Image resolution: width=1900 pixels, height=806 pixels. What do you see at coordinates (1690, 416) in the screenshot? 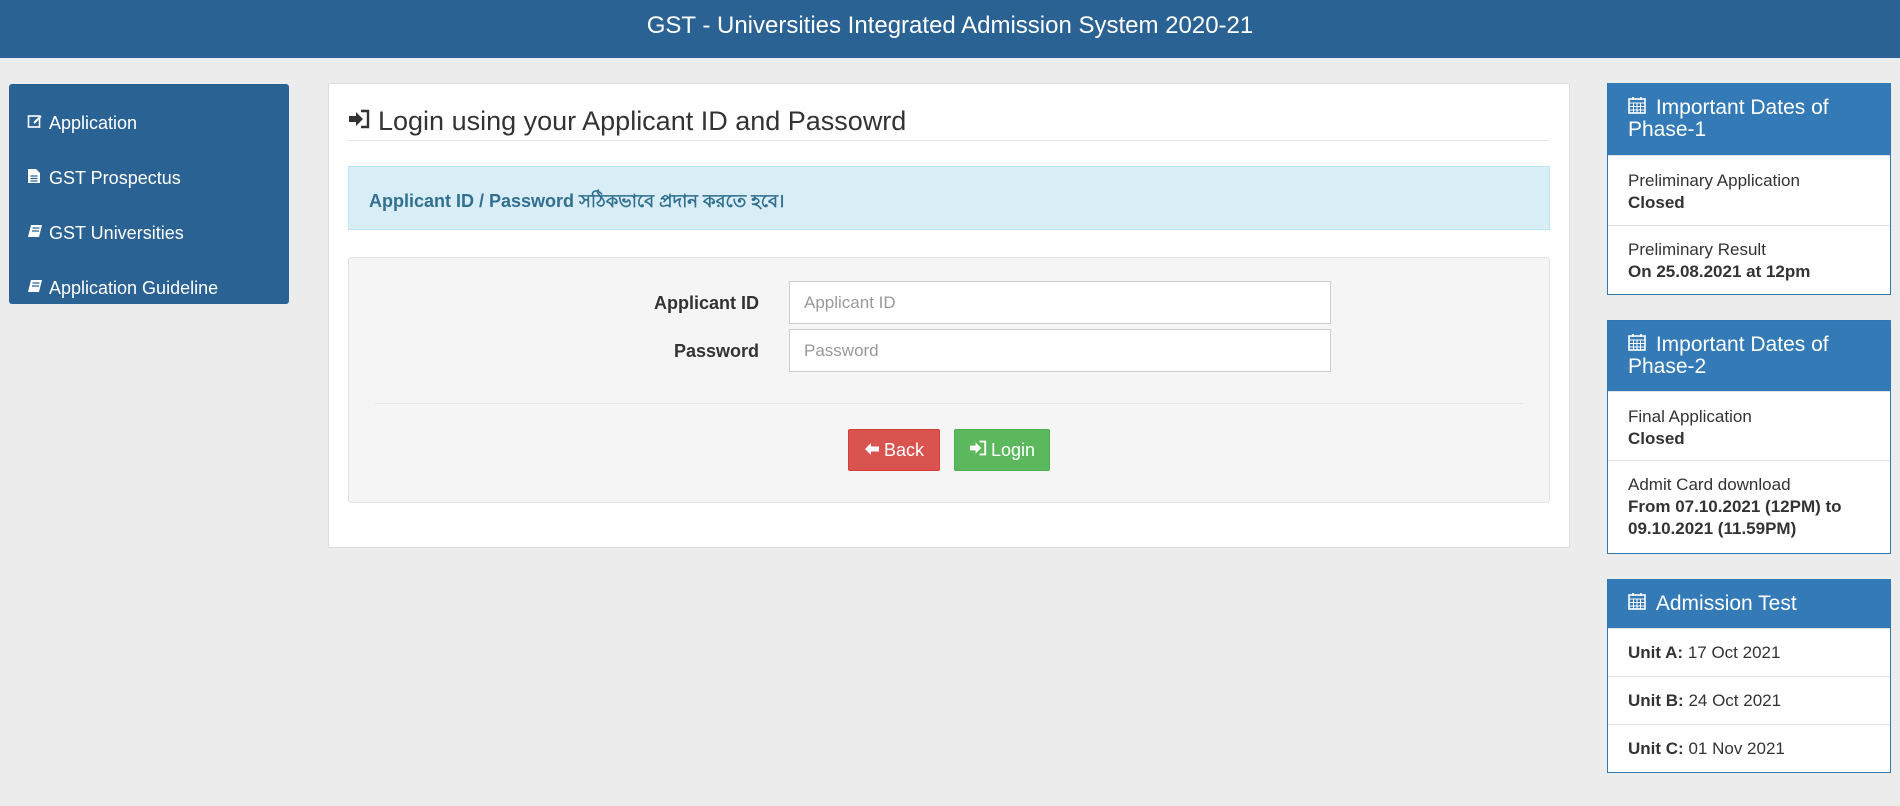
I see `date-label: Final Application` at bounding box center [1690, 416].